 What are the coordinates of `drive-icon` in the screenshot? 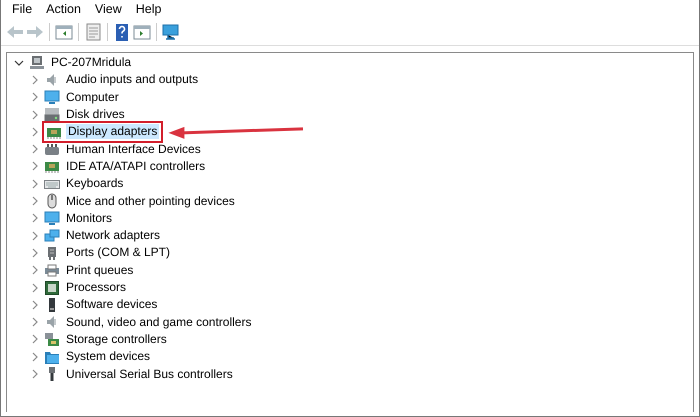 It's located at (52, 114).